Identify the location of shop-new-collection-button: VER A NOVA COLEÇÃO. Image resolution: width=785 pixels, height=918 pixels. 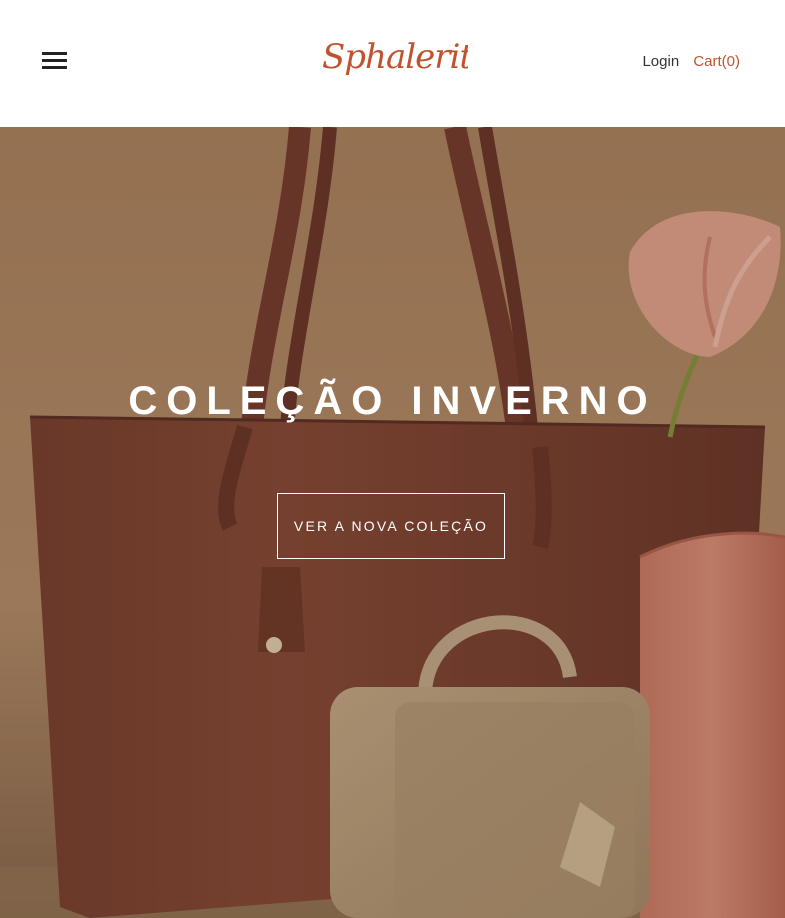
(391, 526).